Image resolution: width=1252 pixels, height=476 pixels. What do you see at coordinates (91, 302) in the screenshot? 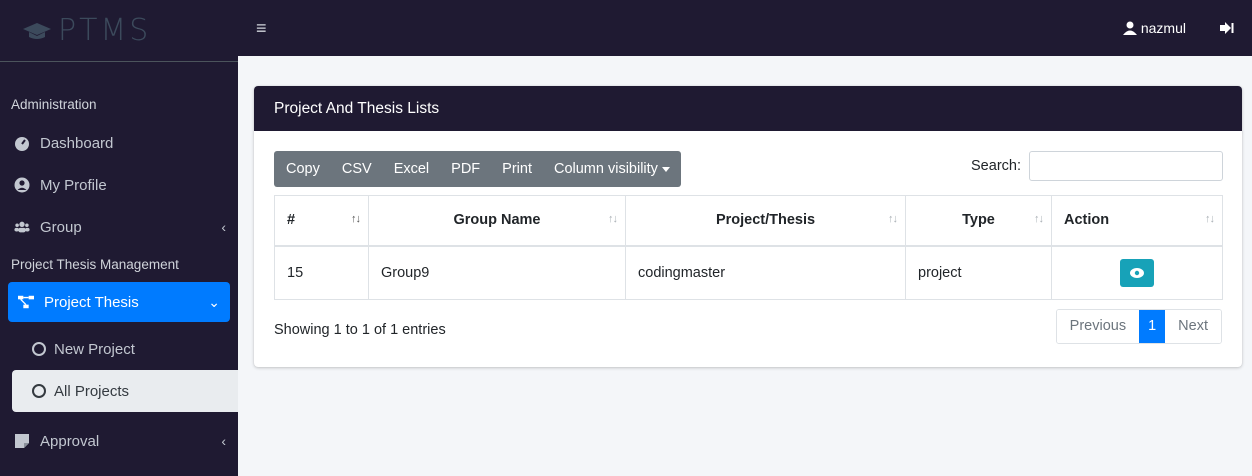
I see `sidebar-item-label: Project Thesis` at bounding box center [91, 302].